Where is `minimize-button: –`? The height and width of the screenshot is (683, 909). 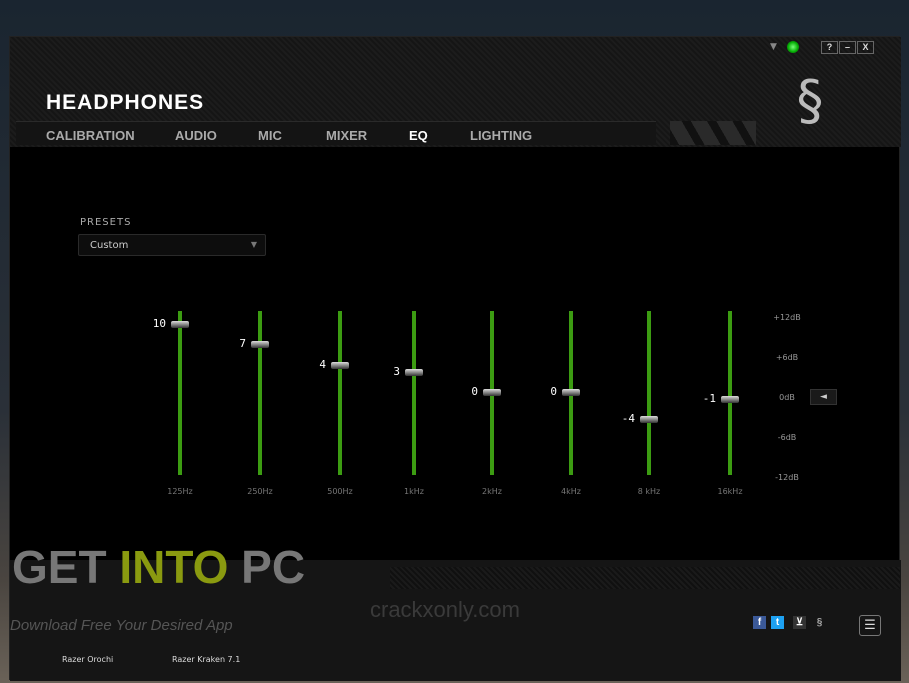 minimize-button: – is located at coordinates (847, 47).